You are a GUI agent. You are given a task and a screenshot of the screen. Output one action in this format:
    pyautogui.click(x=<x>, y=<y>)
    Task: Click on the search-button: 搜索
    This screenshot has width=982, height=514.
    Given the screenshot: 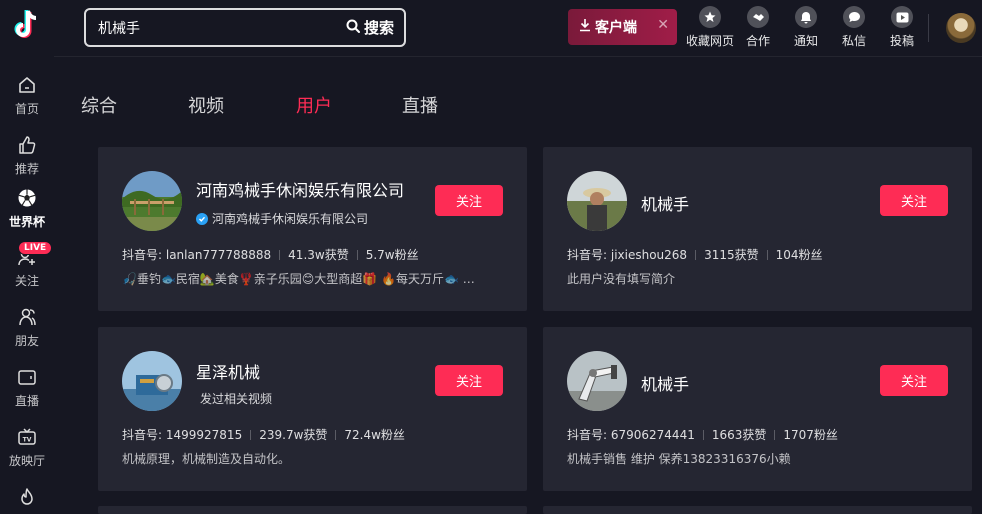 What is the action you would take?
    pyautogui.click(x=375, y=27)
    